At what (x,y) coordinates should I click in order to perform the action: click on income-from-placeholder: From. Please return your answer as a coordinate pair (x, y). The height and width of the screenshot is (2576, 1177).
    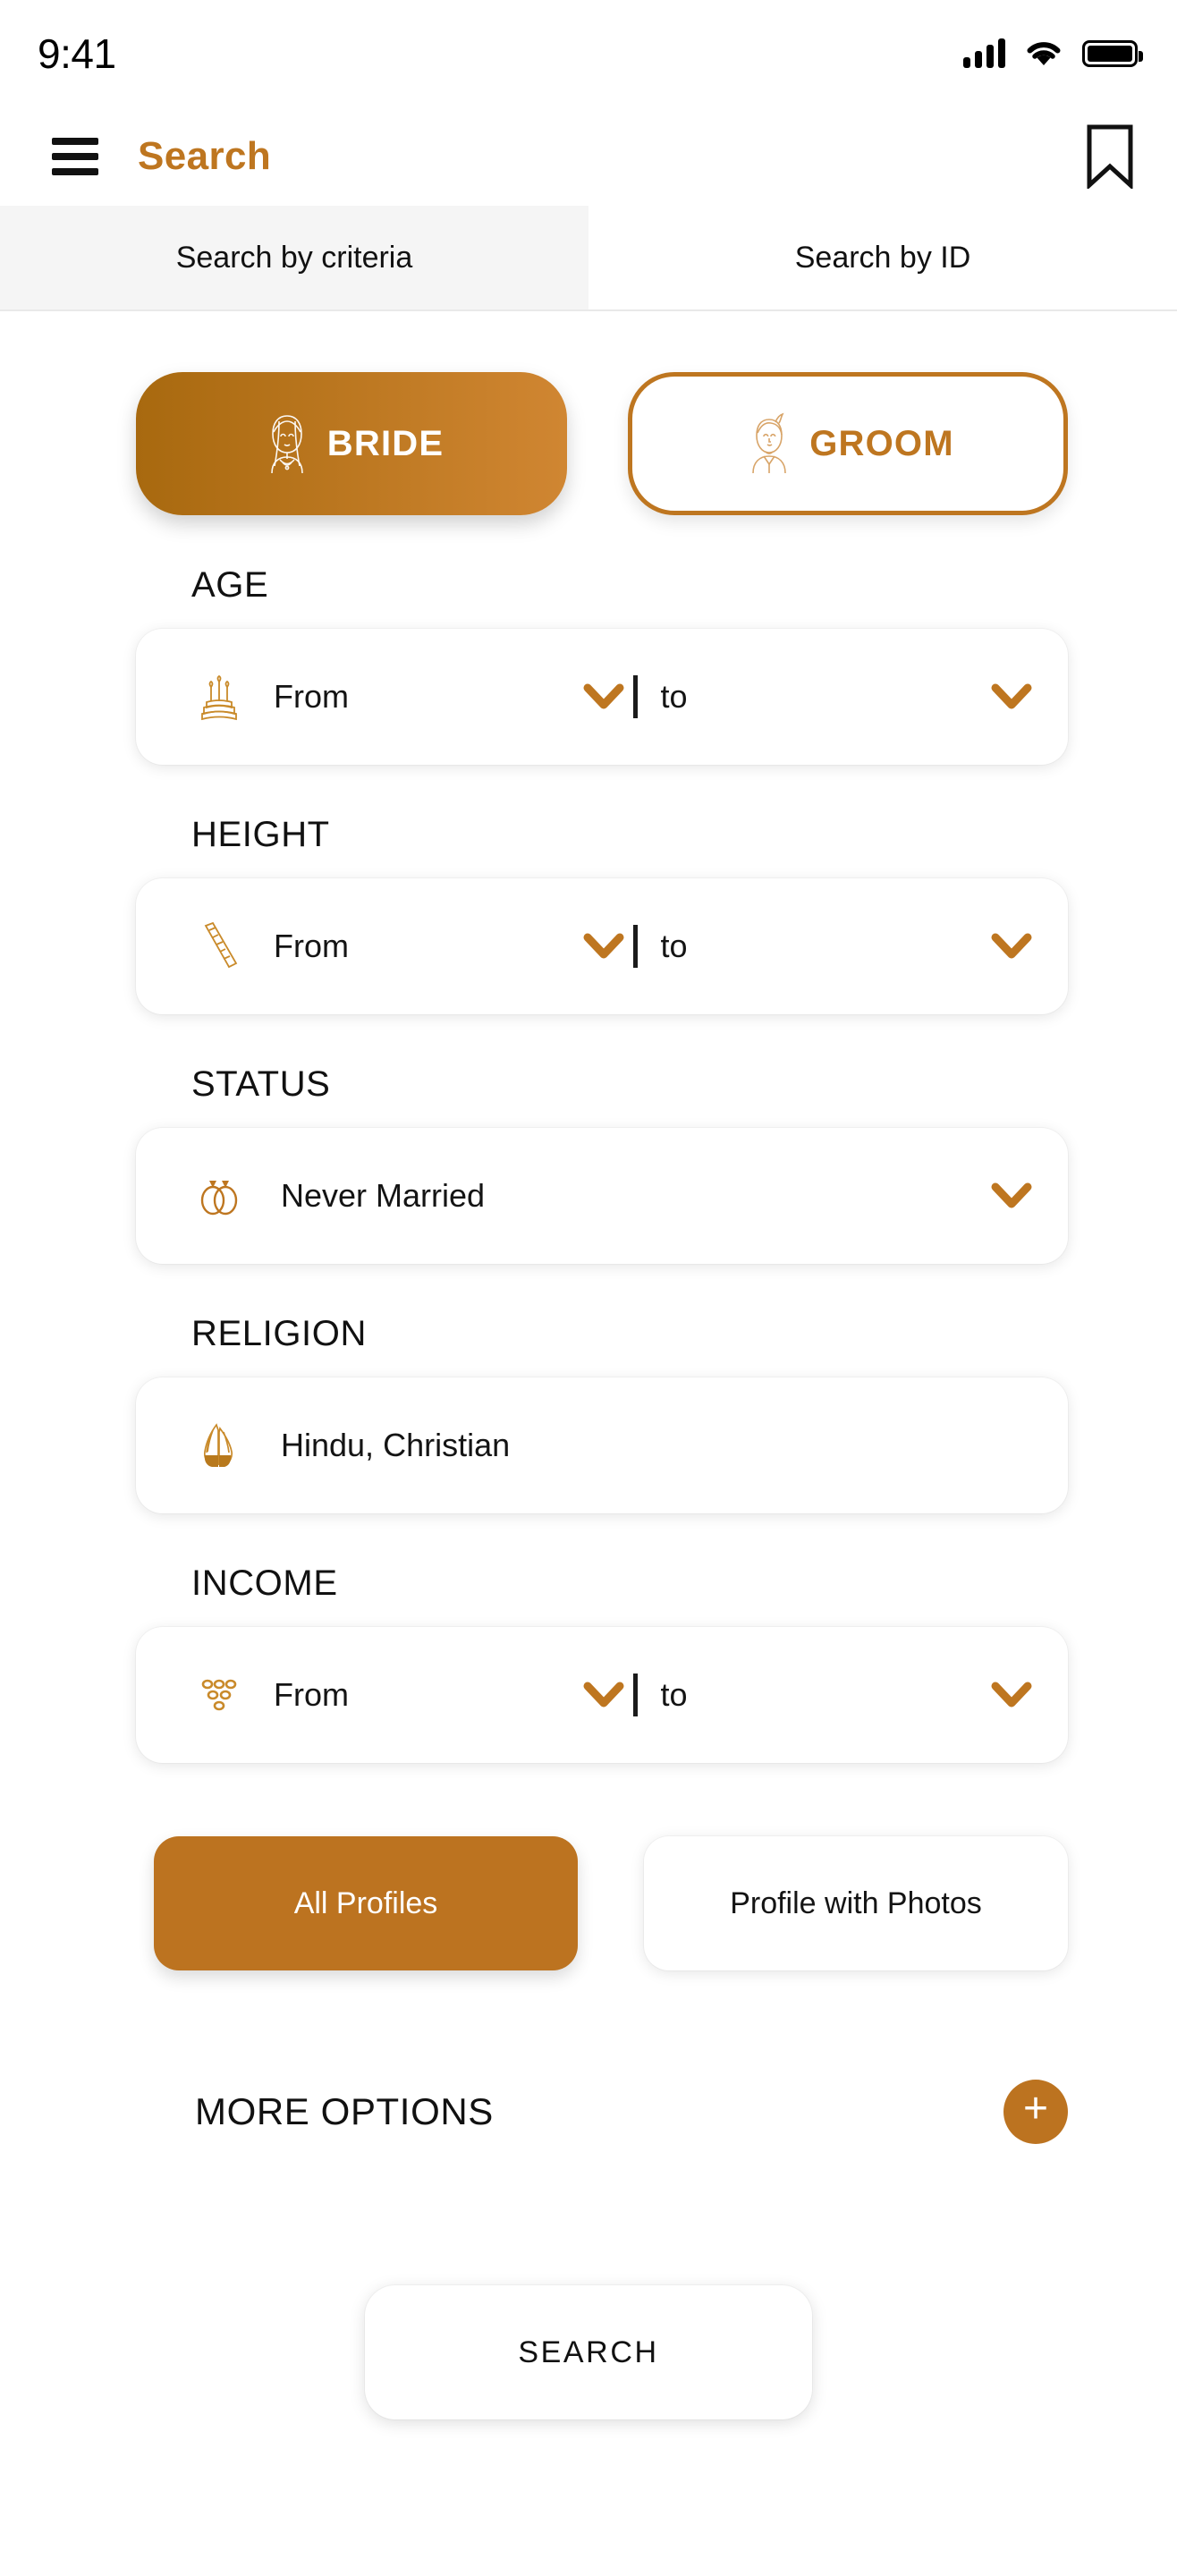
    Looking at the image, I should click on (311, 1694).